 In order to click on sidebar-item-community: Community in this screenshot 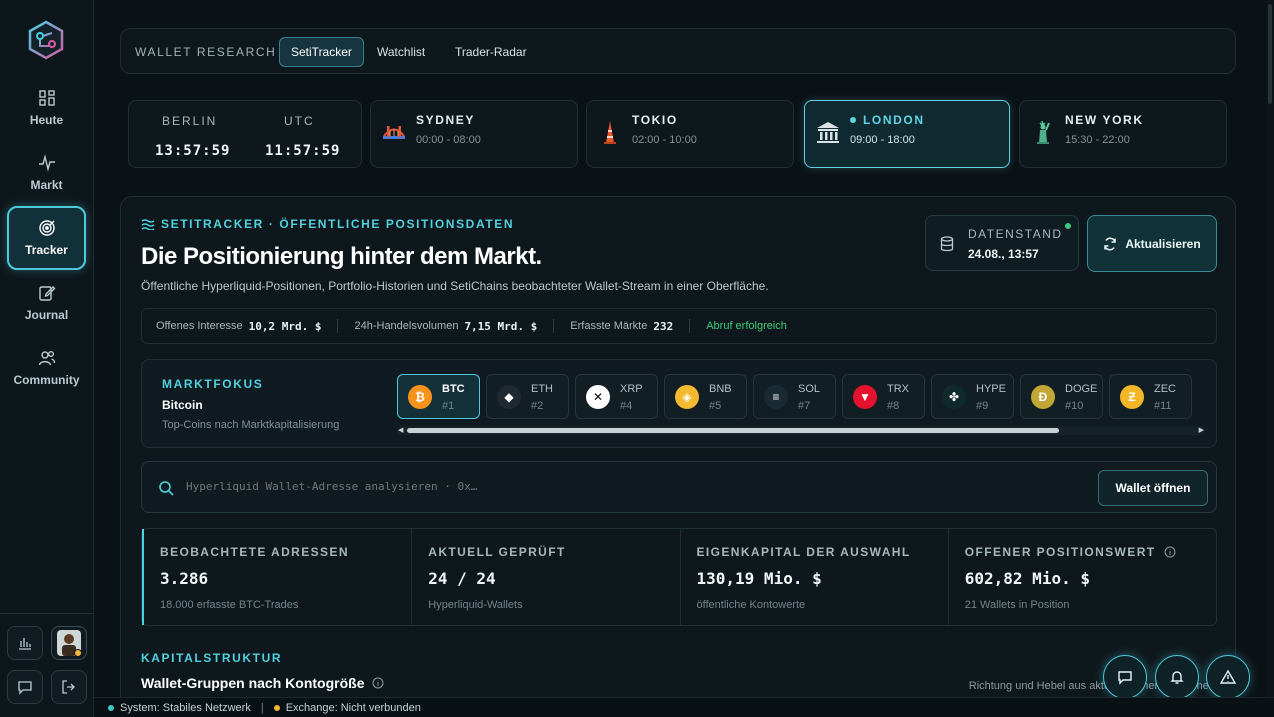, I will do `click(46, 368)`.